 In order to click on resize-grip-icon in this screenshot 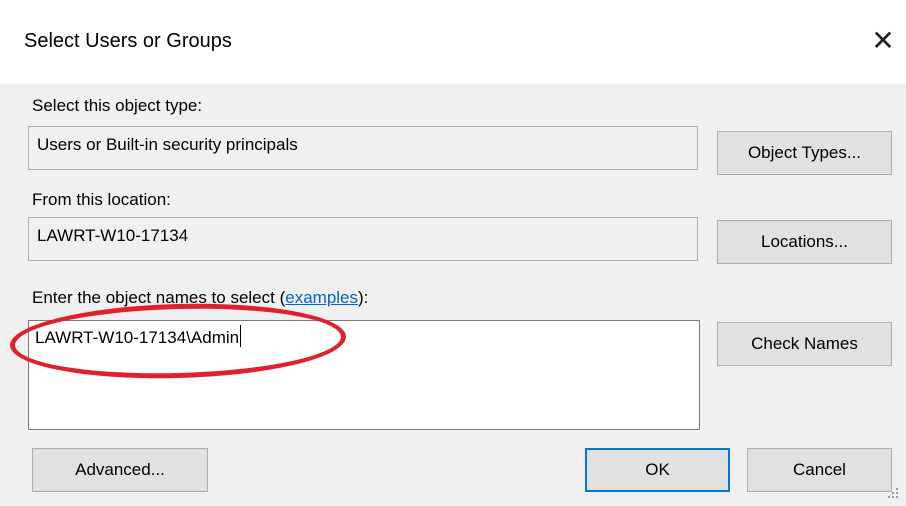, I will do `click(892, 494)`.